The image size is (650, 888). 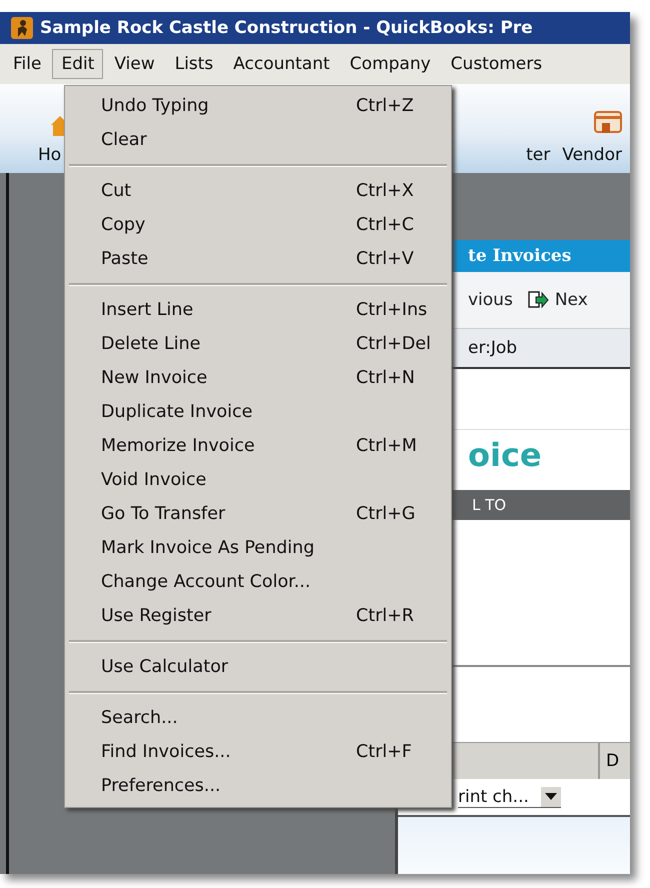 What do you see at coordinates (612, 761) in the screenshot?
I see `column-header: D` at bounding box center [612, 761].